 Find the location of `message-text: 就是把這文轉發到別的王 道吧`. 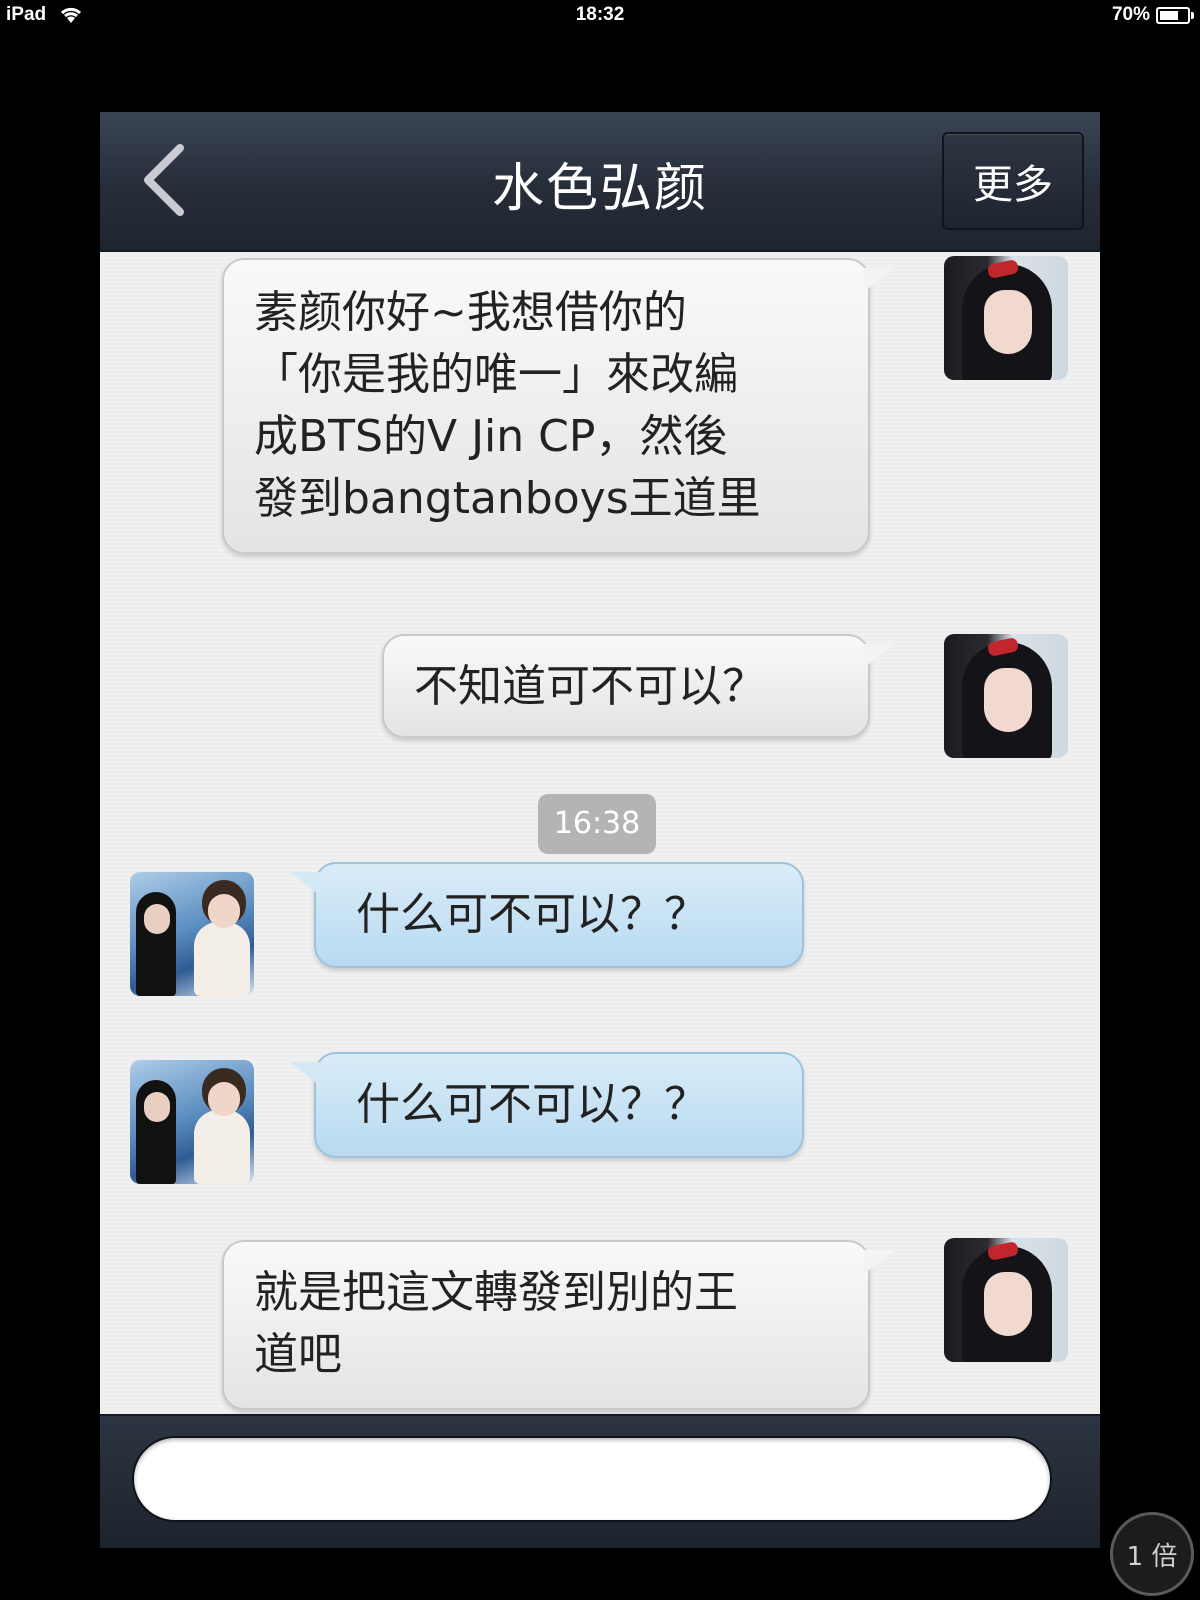

message-text: 就是把這文轉發到別的王 道吧 is located at coordinates (496, 1323).